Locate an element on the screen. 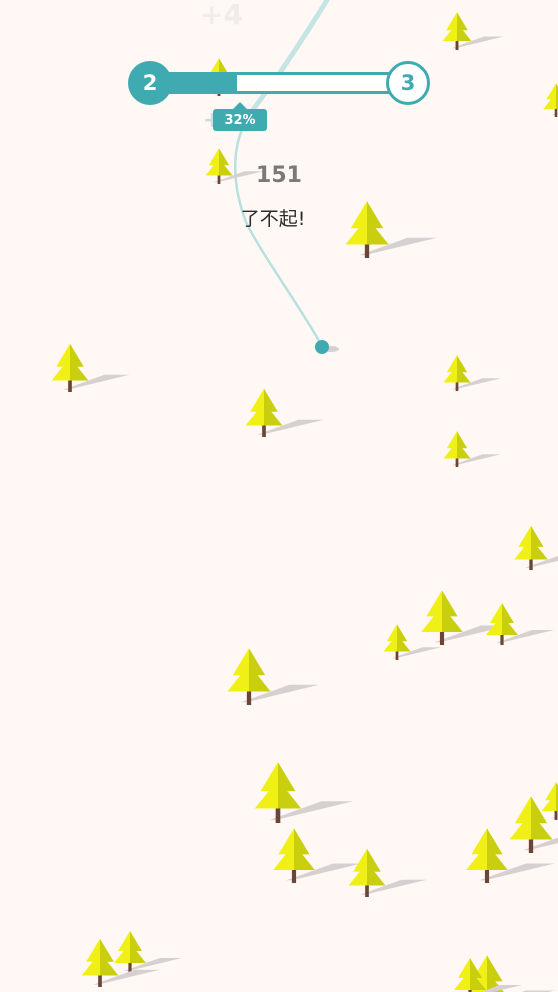 This screenshot has height=992, width=558. progress-fill is located at coordinates (199, 83).